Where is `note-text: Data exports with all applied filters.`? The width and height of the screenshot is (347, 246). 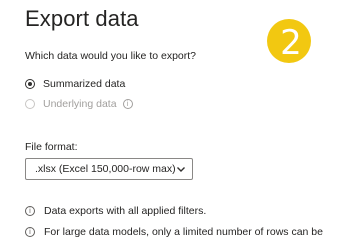 note-text: Data exports with all applied filters. is located at coordinates (125, 211).